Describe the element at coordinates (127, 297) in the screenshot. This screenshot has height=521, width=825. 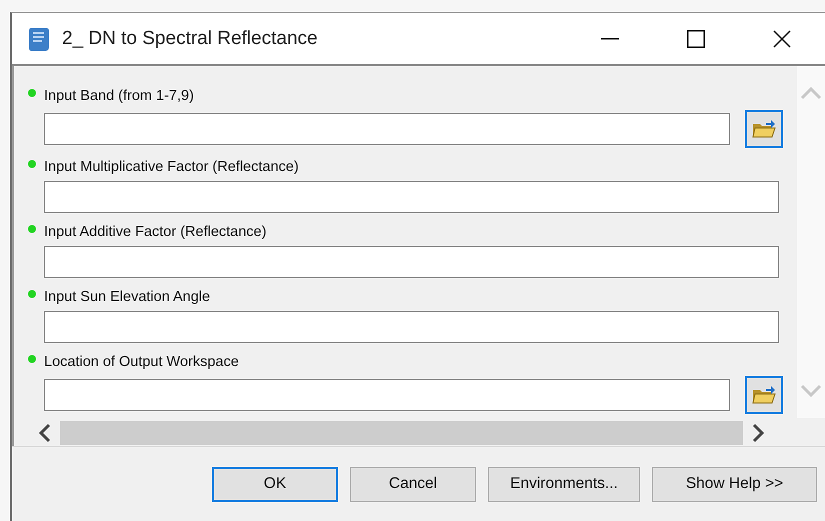
I see `parameter-label: Input Sun Elevation Angle` at that location.